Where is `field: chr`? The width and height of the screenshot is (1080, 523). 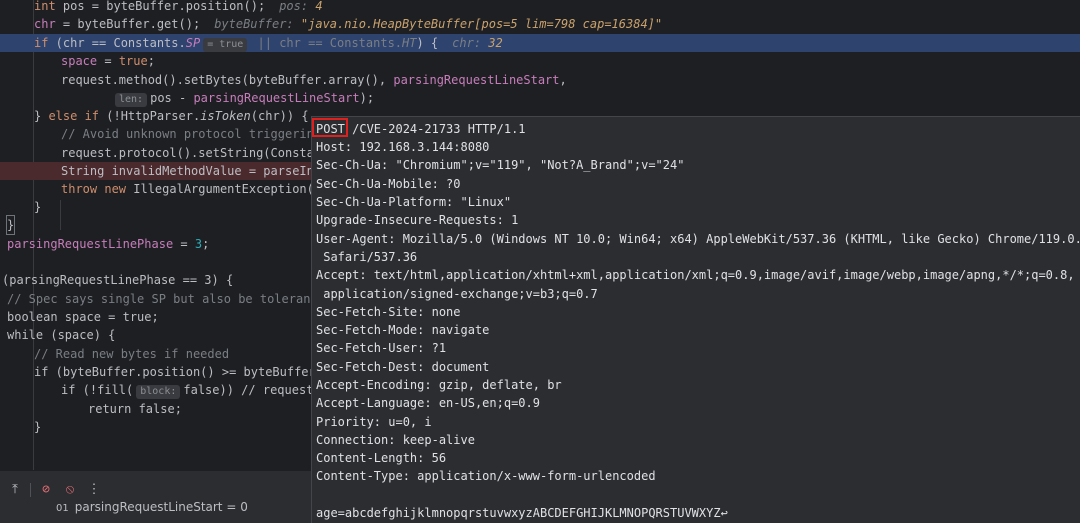 field: chr is located at coordinates (45, 24).